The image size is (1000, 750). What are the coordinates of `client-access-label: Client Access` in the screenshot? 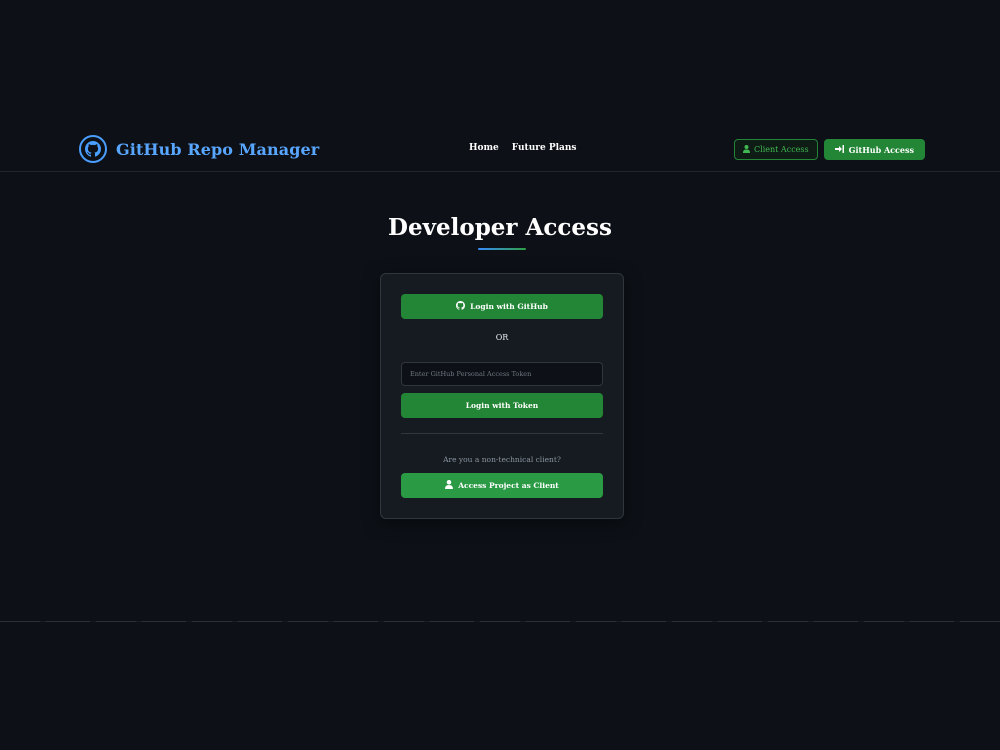 It's located at (781, 149).